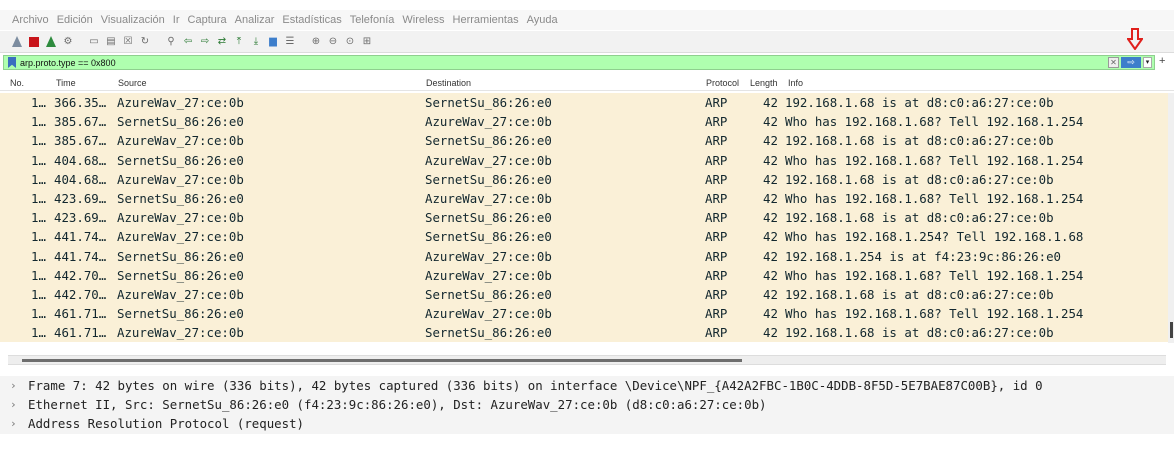 This screenshot has width=1174, height=475. Describe the element at coordinates (764, 83) in the screenshot. I see `column-header-length: Length` at that location.